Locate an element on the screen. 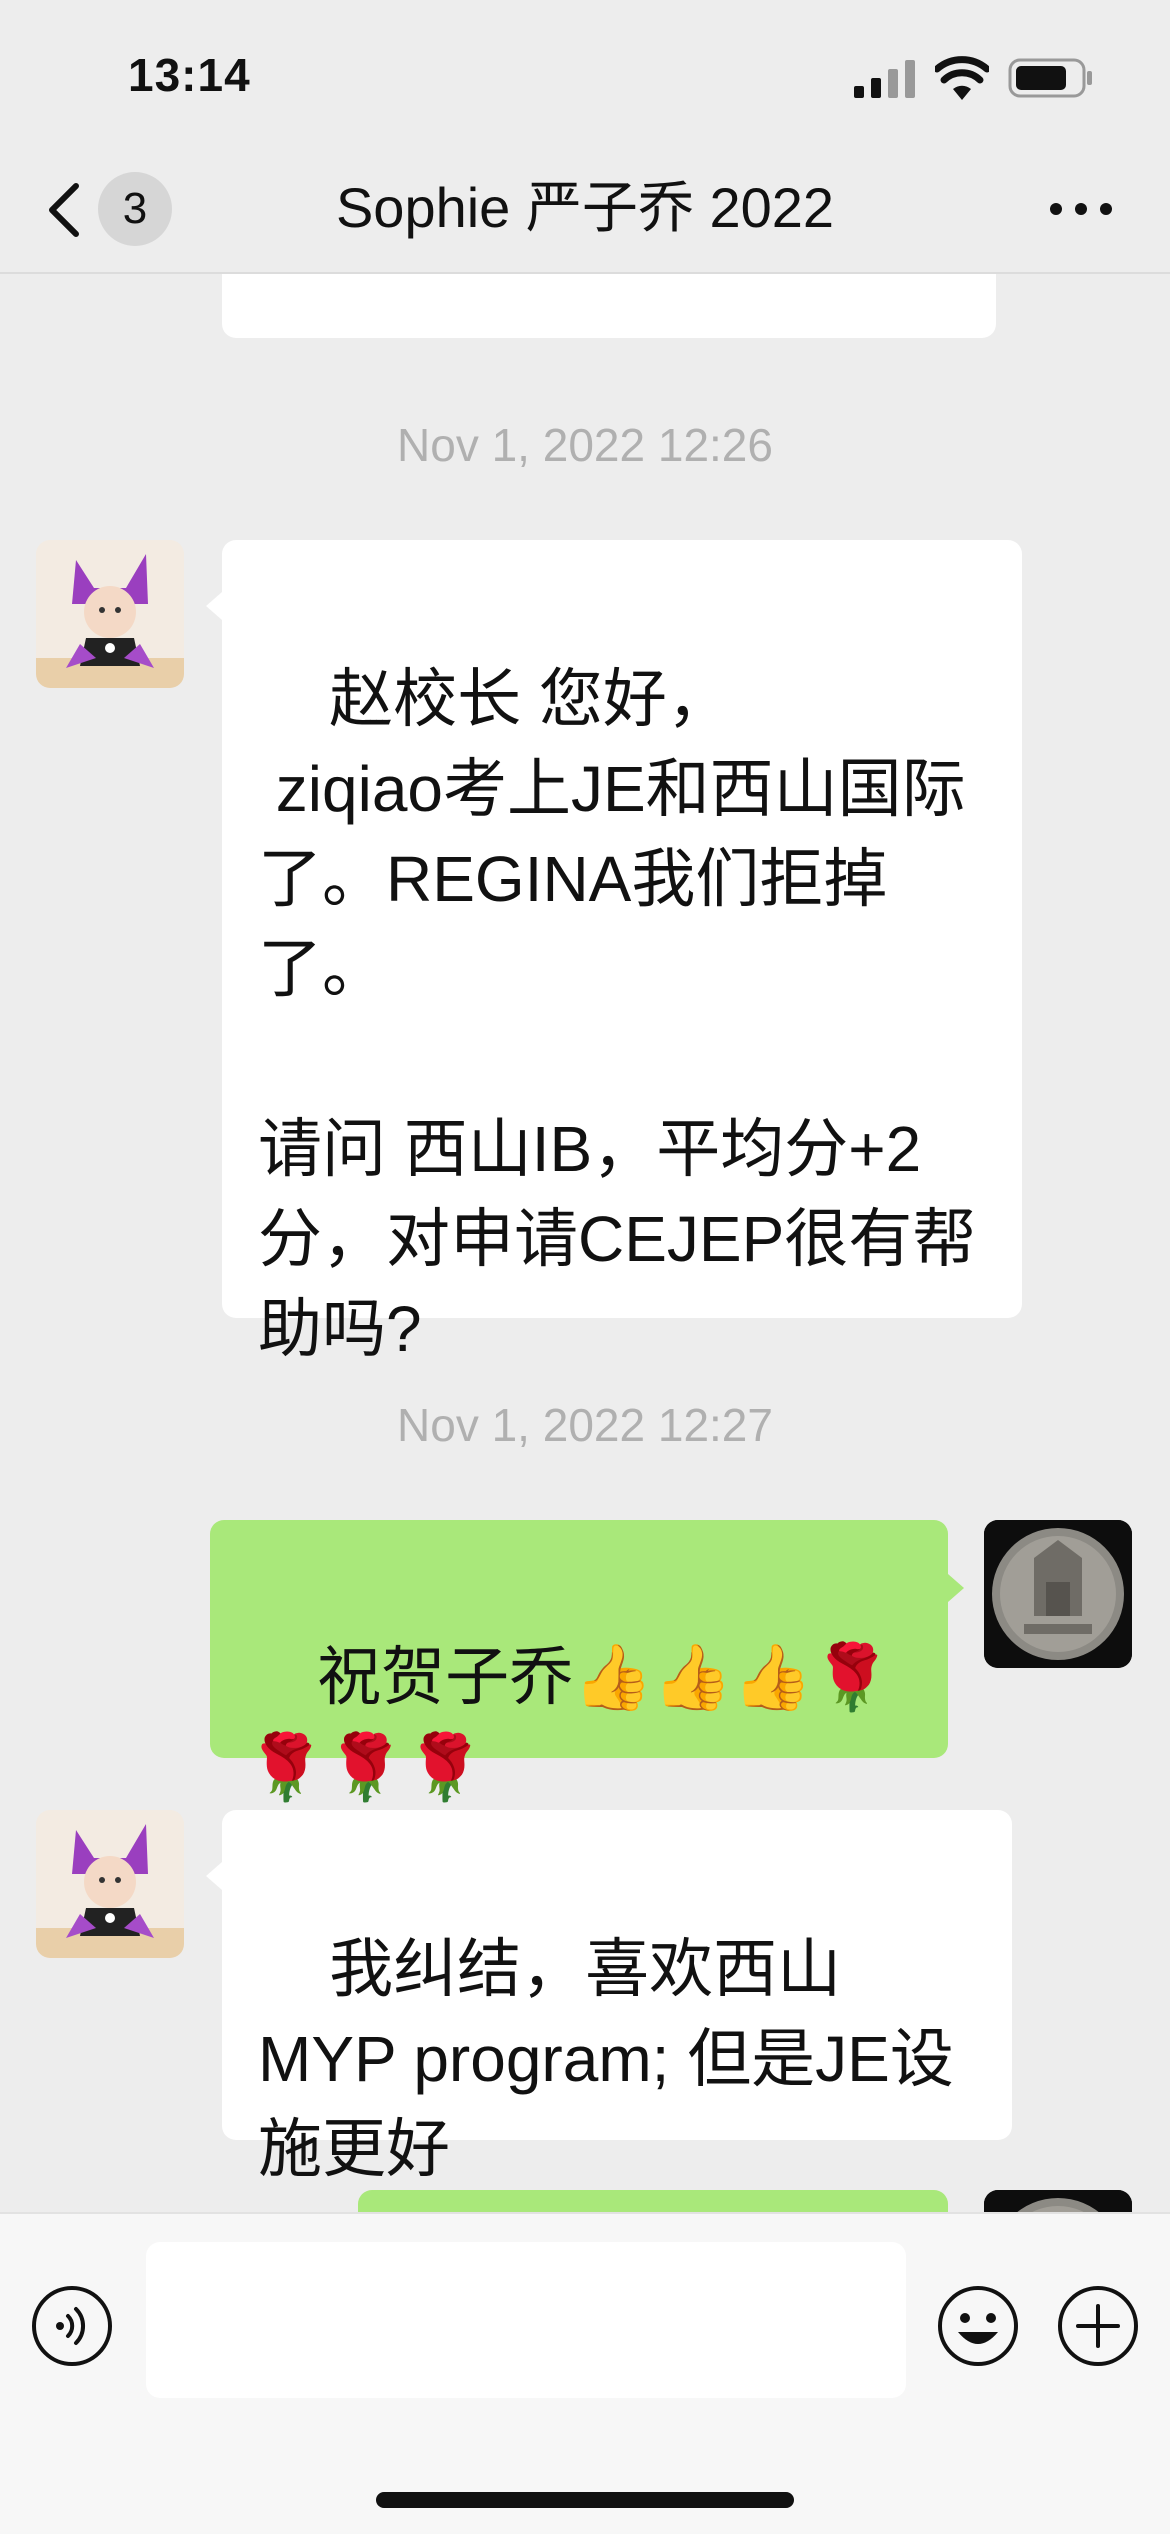 This screenshot has height=2534, width=1170. battery-icon is located at coordinates (1050, 78).